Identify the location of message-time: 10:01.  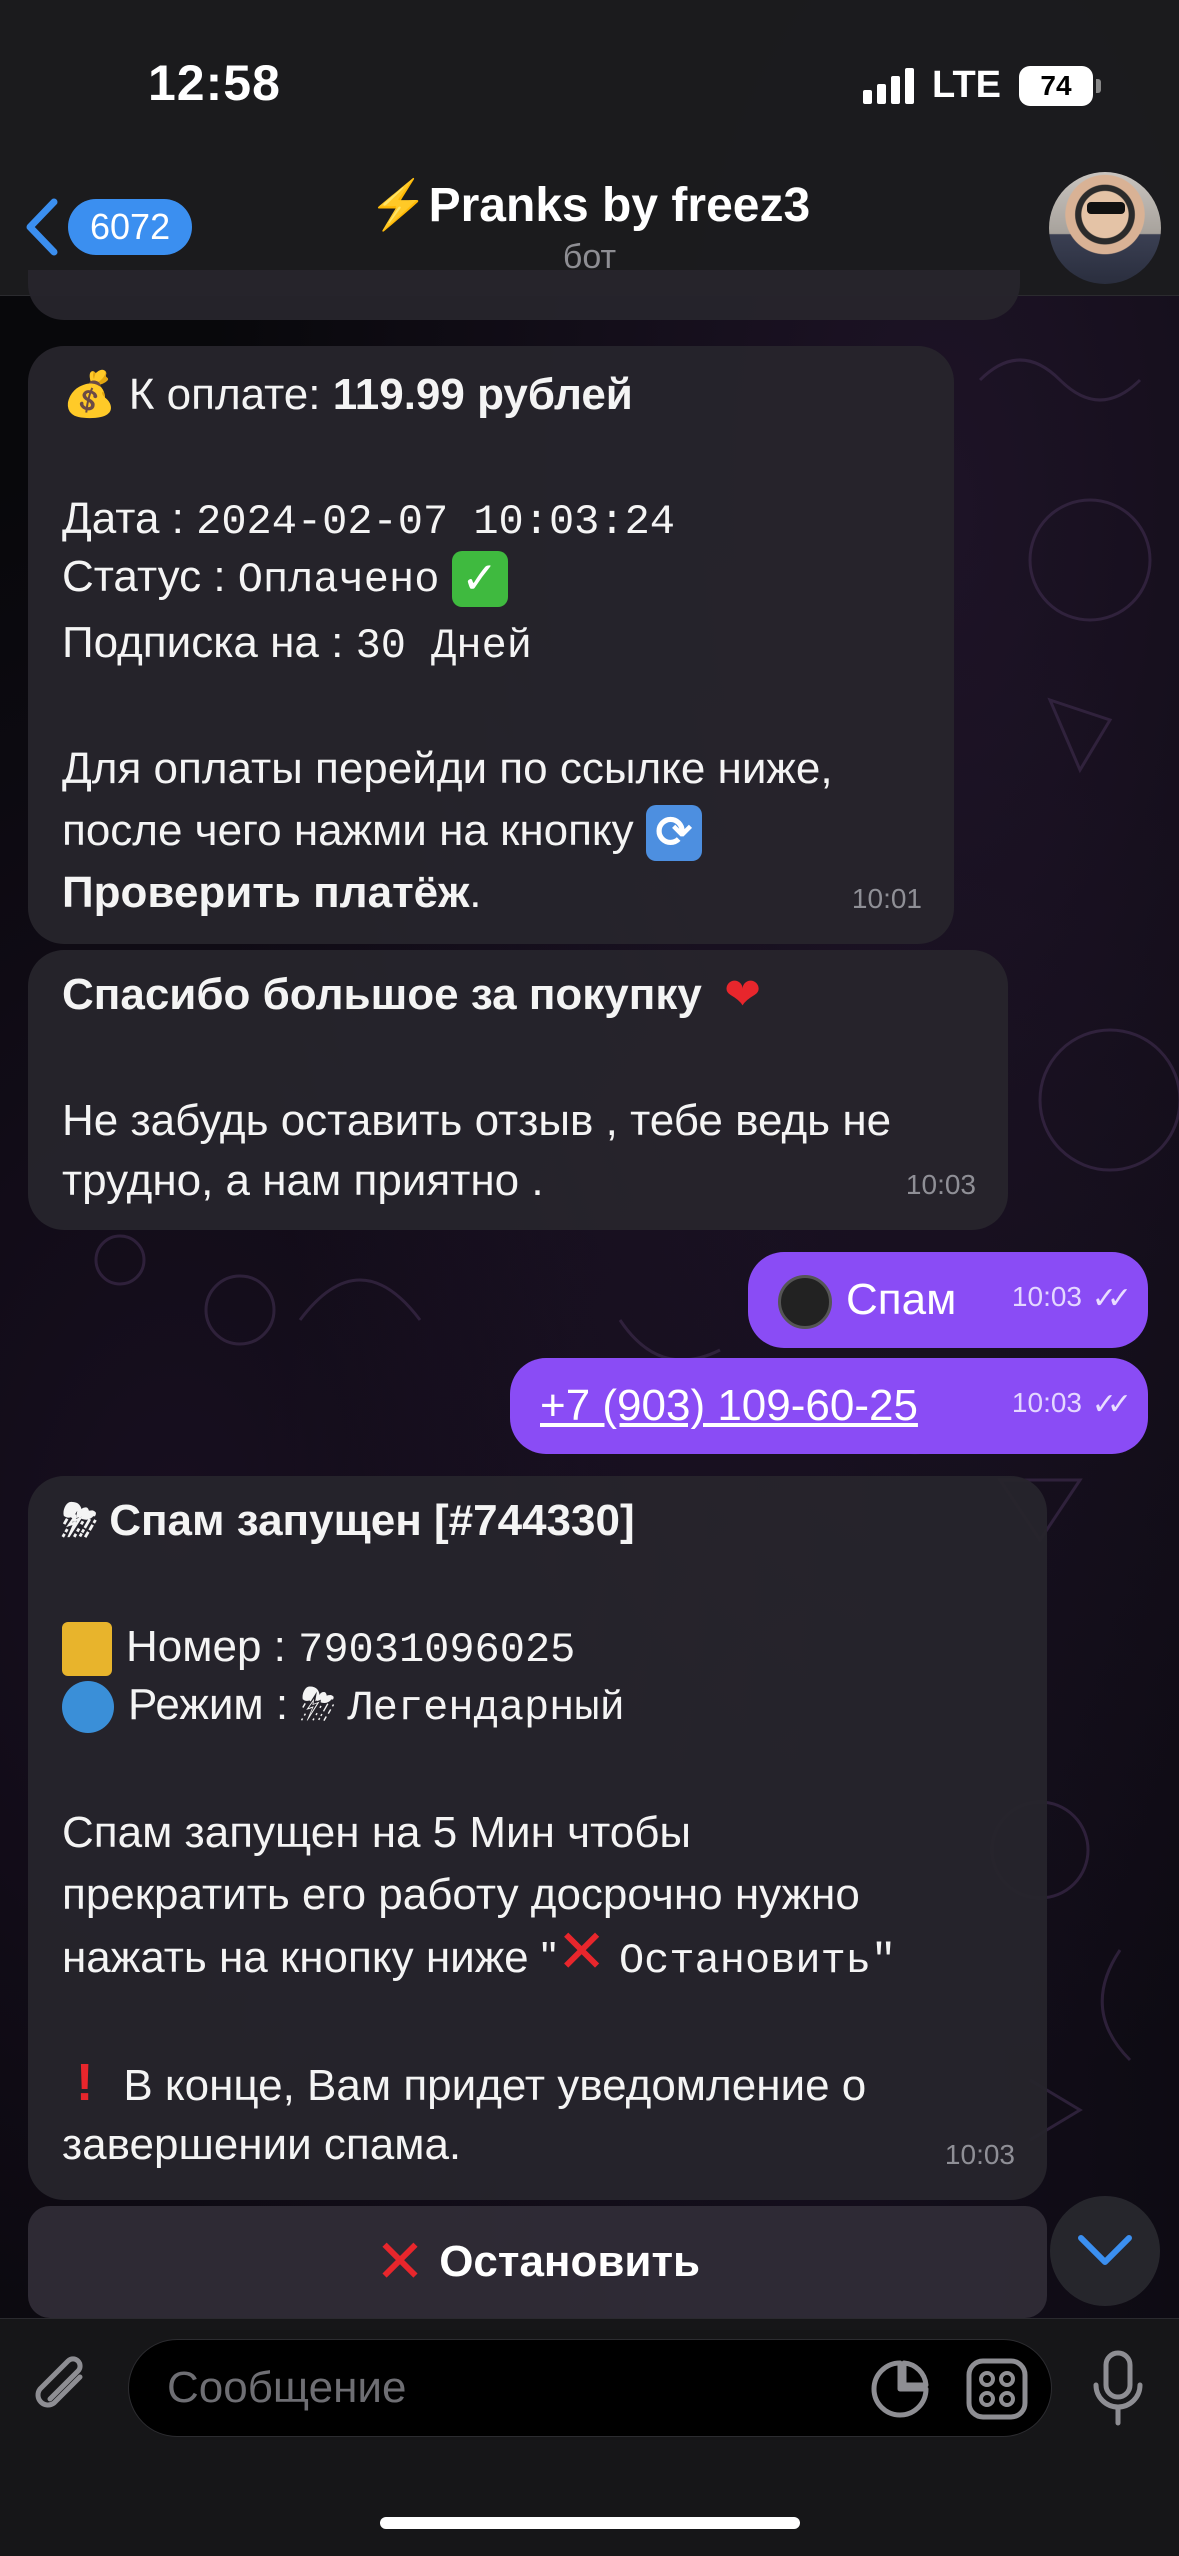
(886, 898).